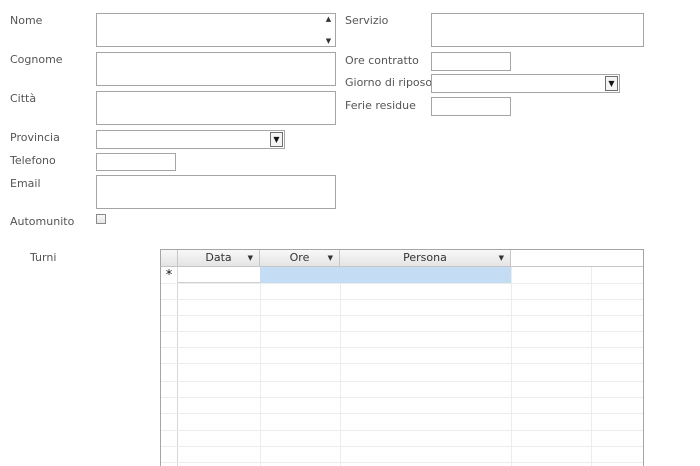 This screenshot has width=700, height=466. Describe the element at coordinates (425, 275) in the screenshot. I see `cell-persona` at that location.